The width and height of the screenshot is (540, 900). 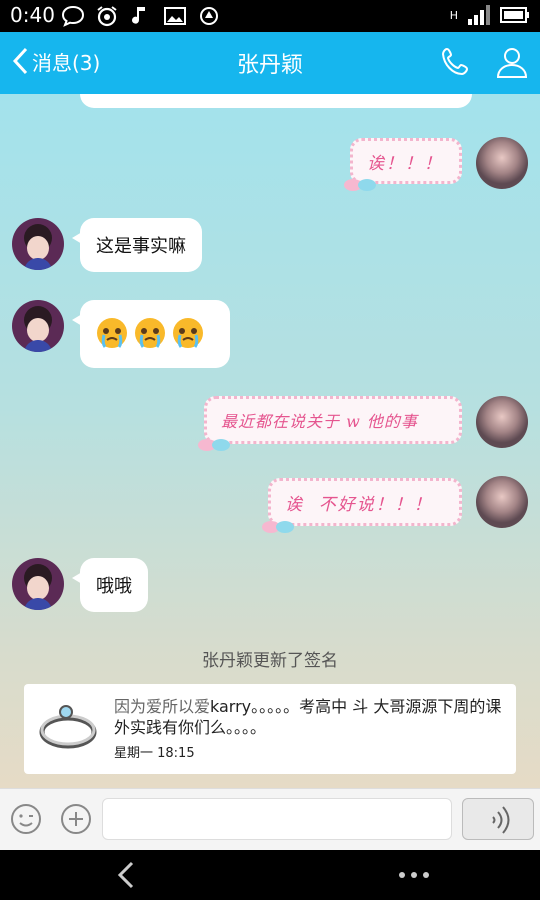 What do you see at coordinates (107, 16) in the screenshot?
I see `alarm-clock-icon` at bounding box center [107, 16].